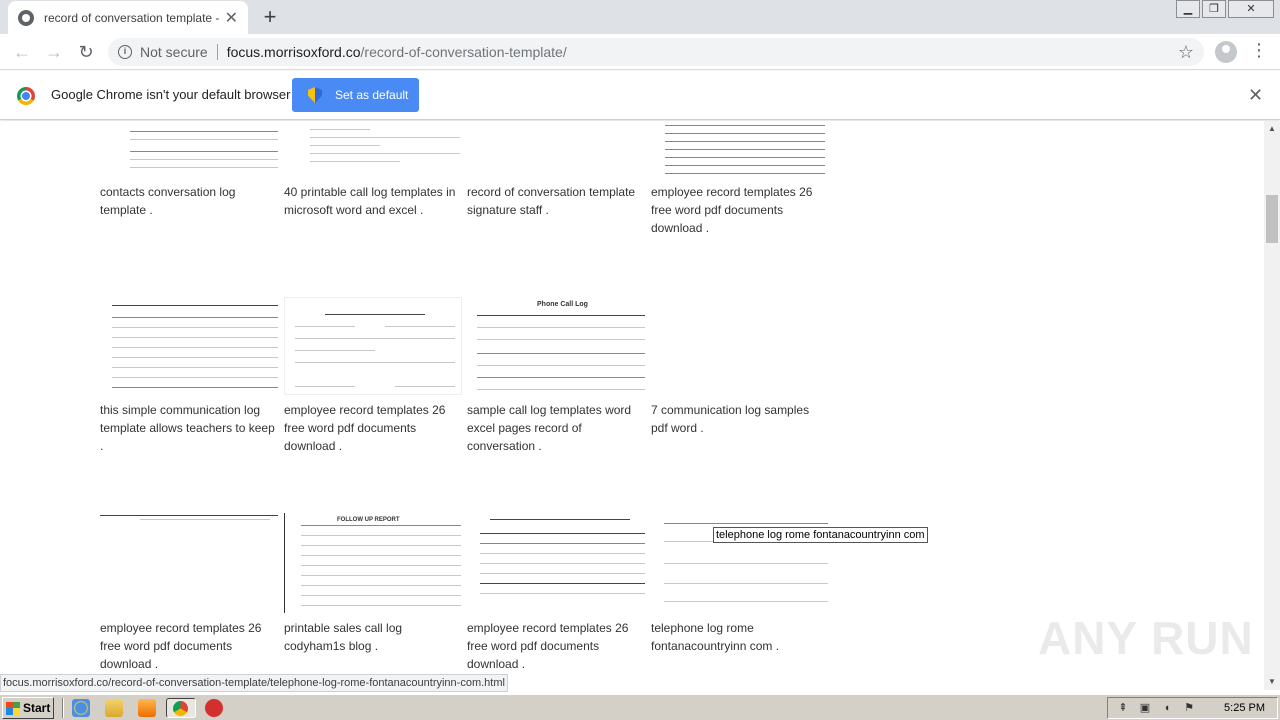 This screenshot has width=1280, height=720. I want to click on start-button: Start, so click(28, 708).